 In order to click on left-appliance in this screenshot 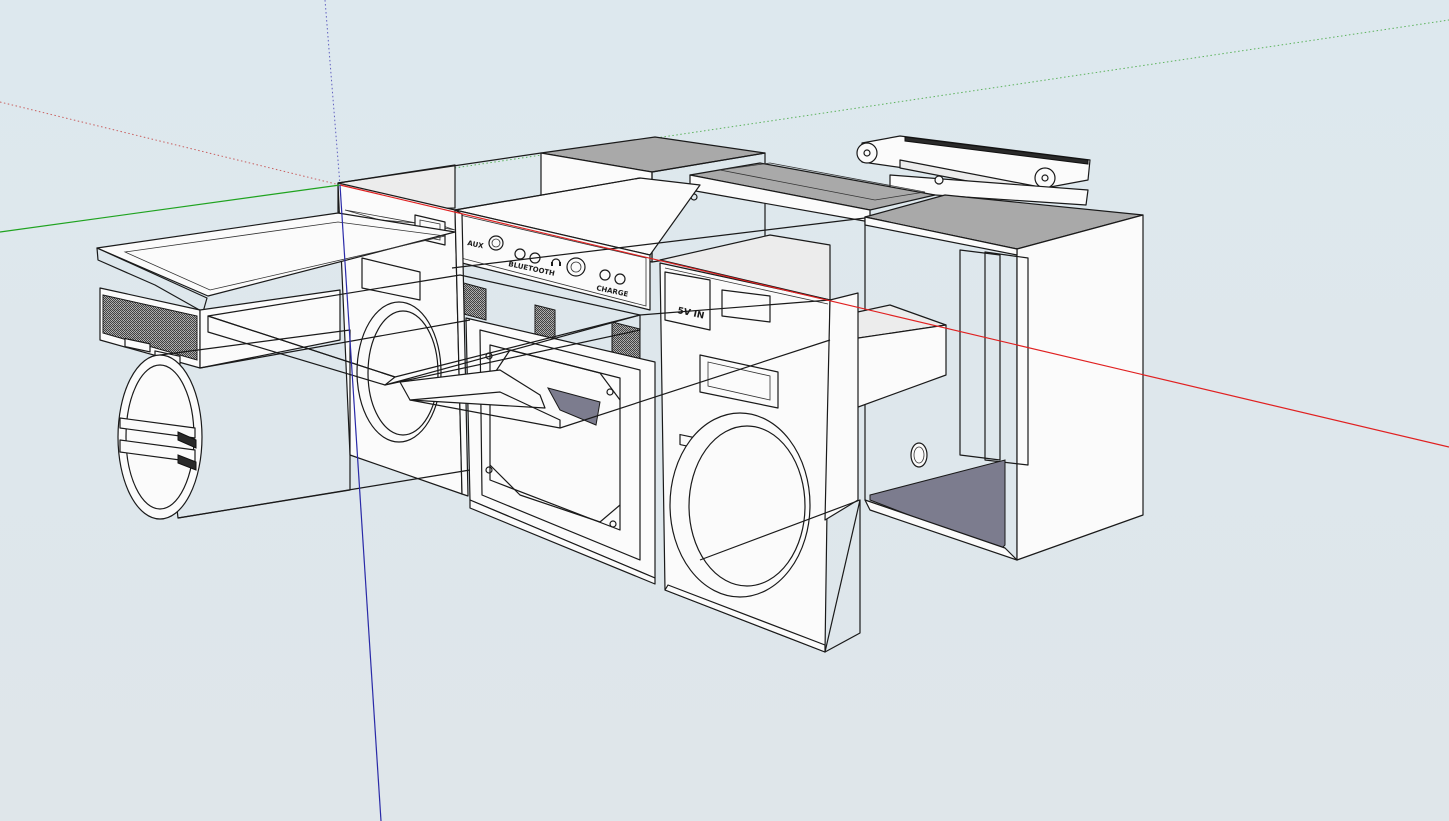, I will do `click(403, 330)`.